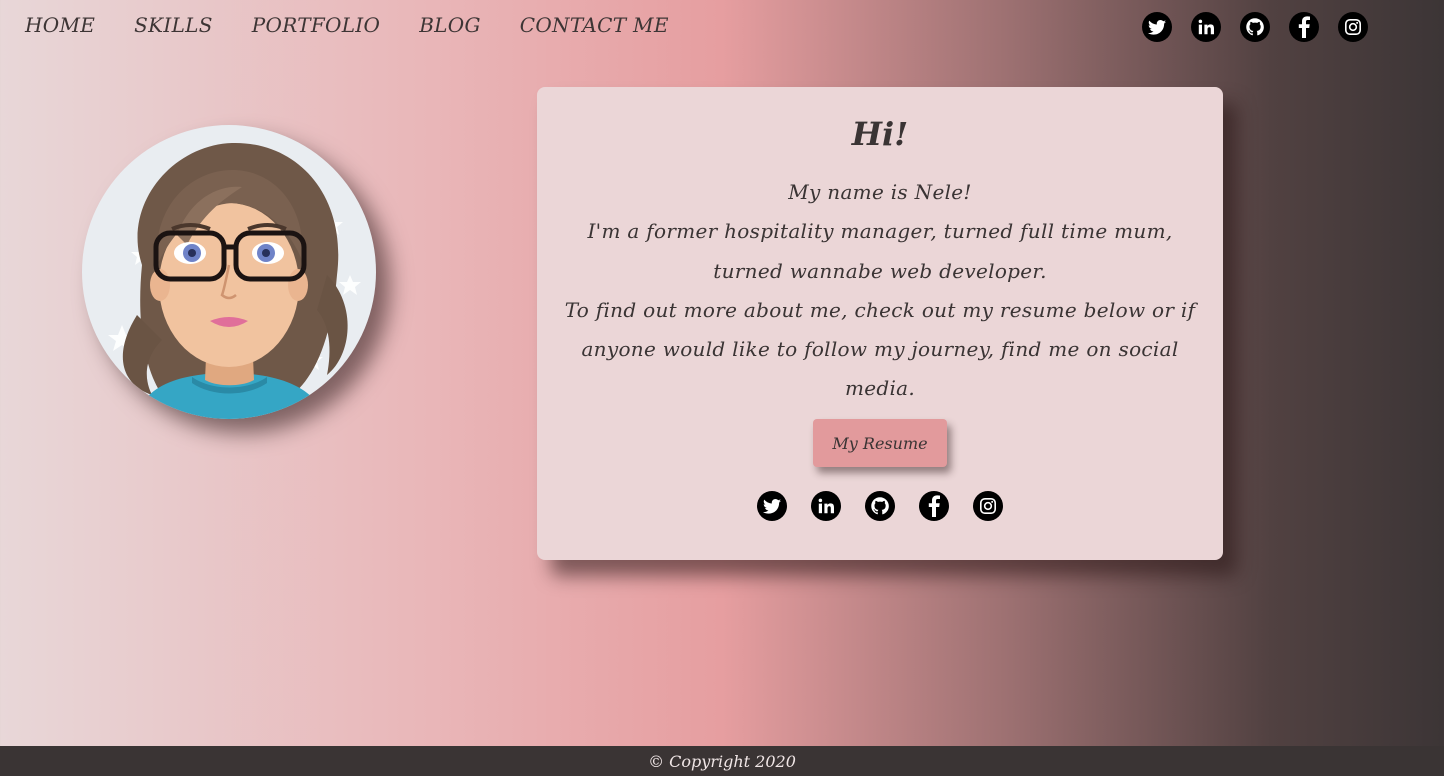  I want to click on header-social-links, so click(1255, 27).